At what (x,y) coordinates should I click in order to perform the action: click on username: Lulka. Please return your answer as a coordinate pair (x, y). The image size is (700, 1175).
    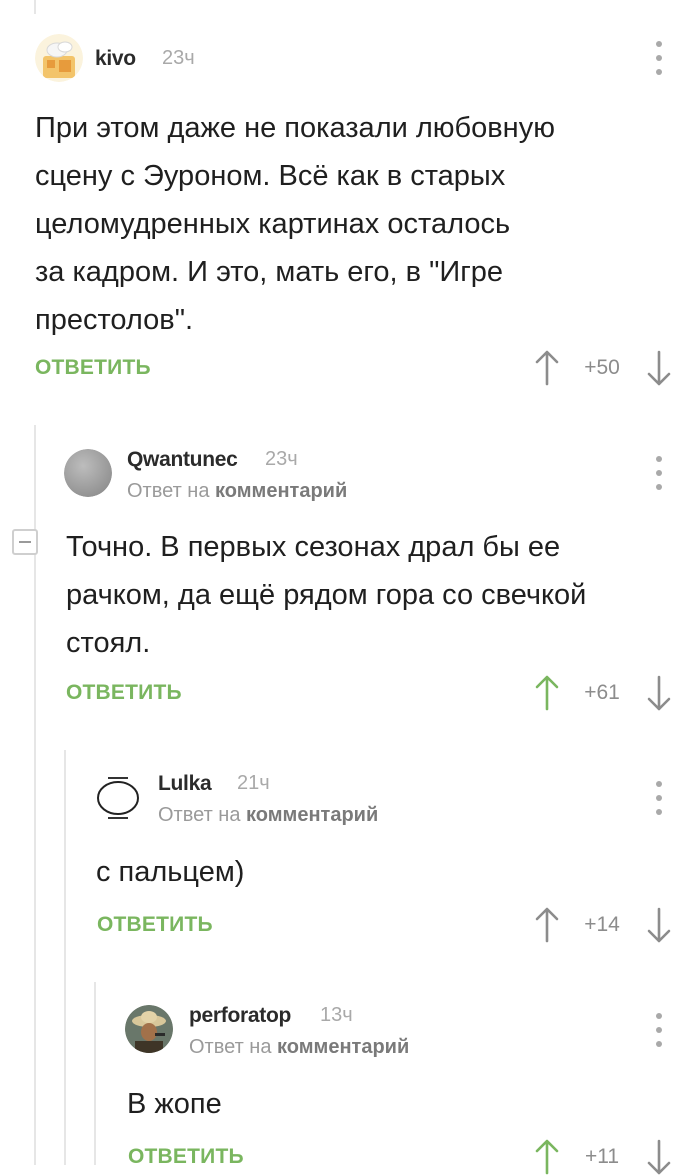
    Looking at the image, I should click on (185, 784).